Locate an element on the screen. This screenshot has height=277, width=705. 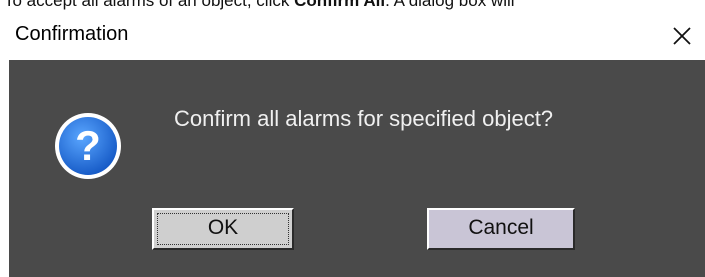
close-icon is located at coordinates (682, 36).